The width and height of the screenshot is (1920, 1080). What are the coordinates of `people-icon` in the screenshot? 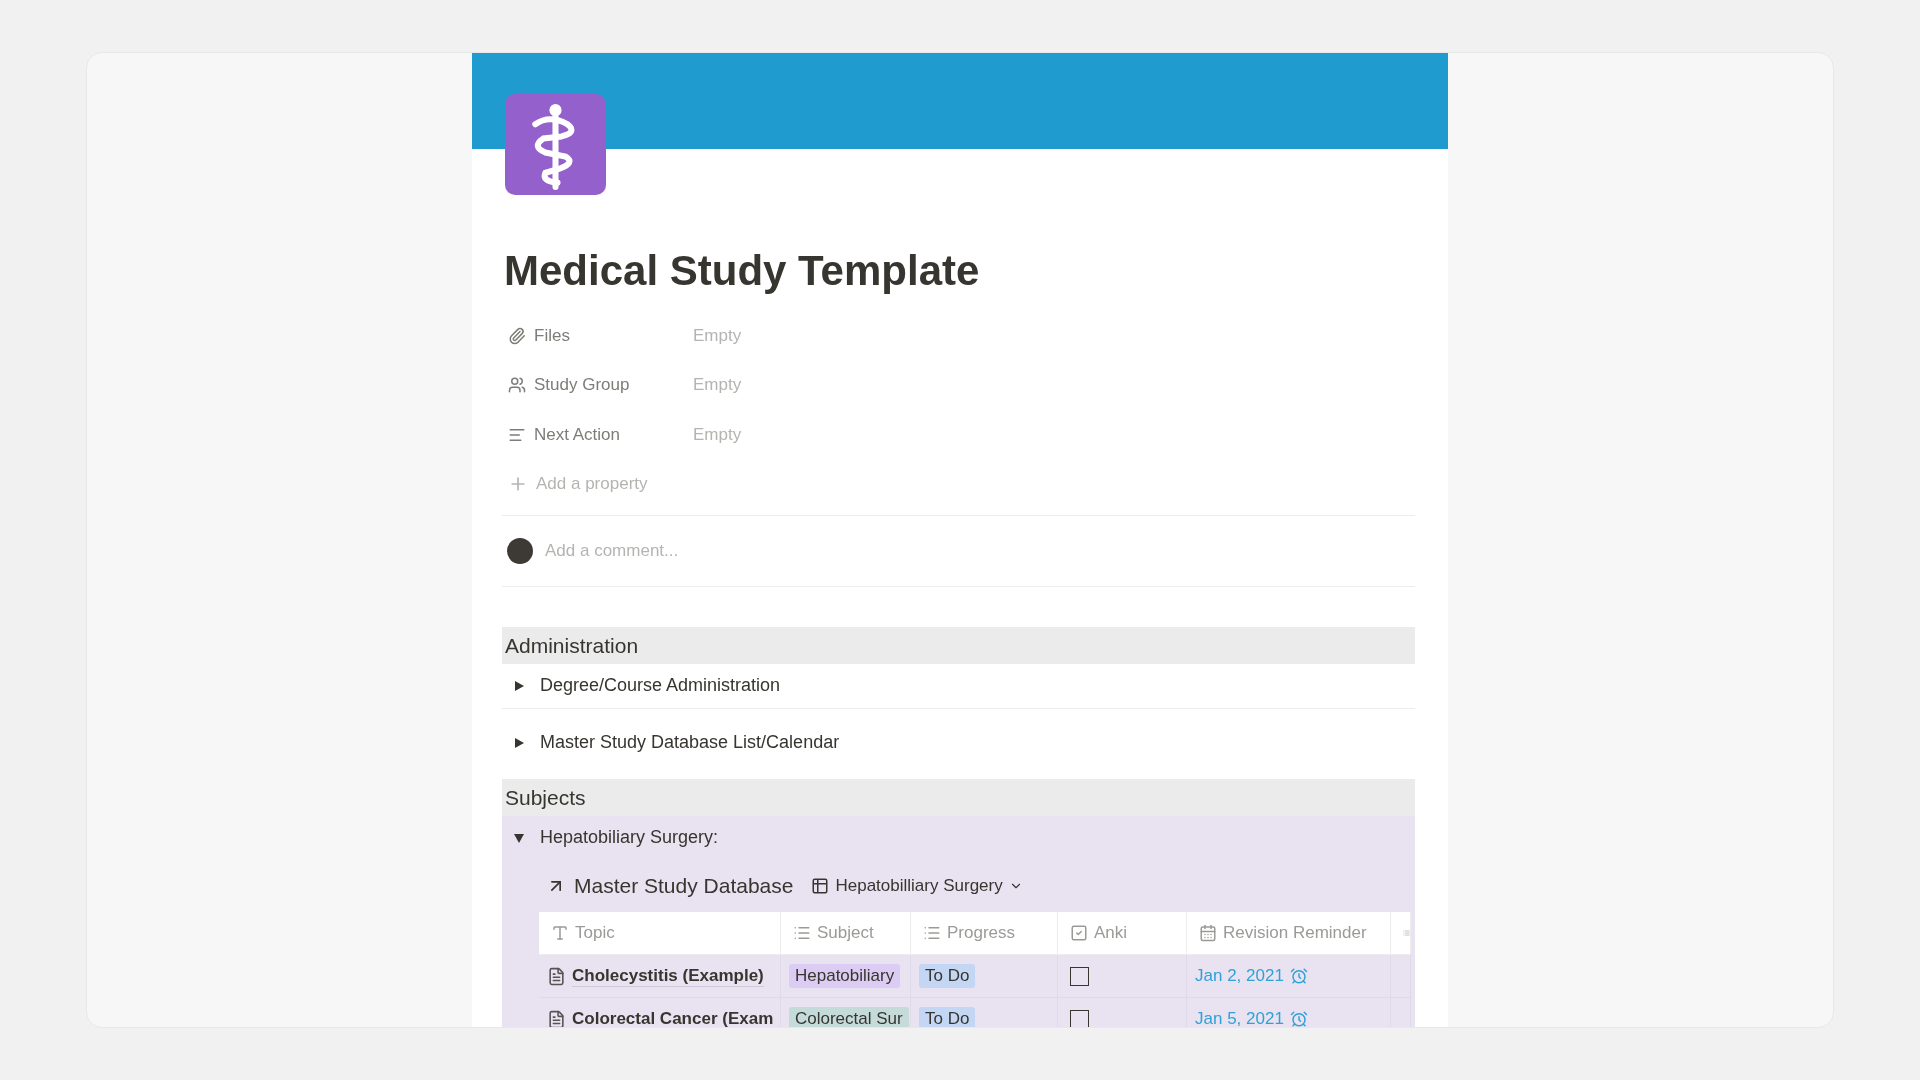 It's located at (517, 385).